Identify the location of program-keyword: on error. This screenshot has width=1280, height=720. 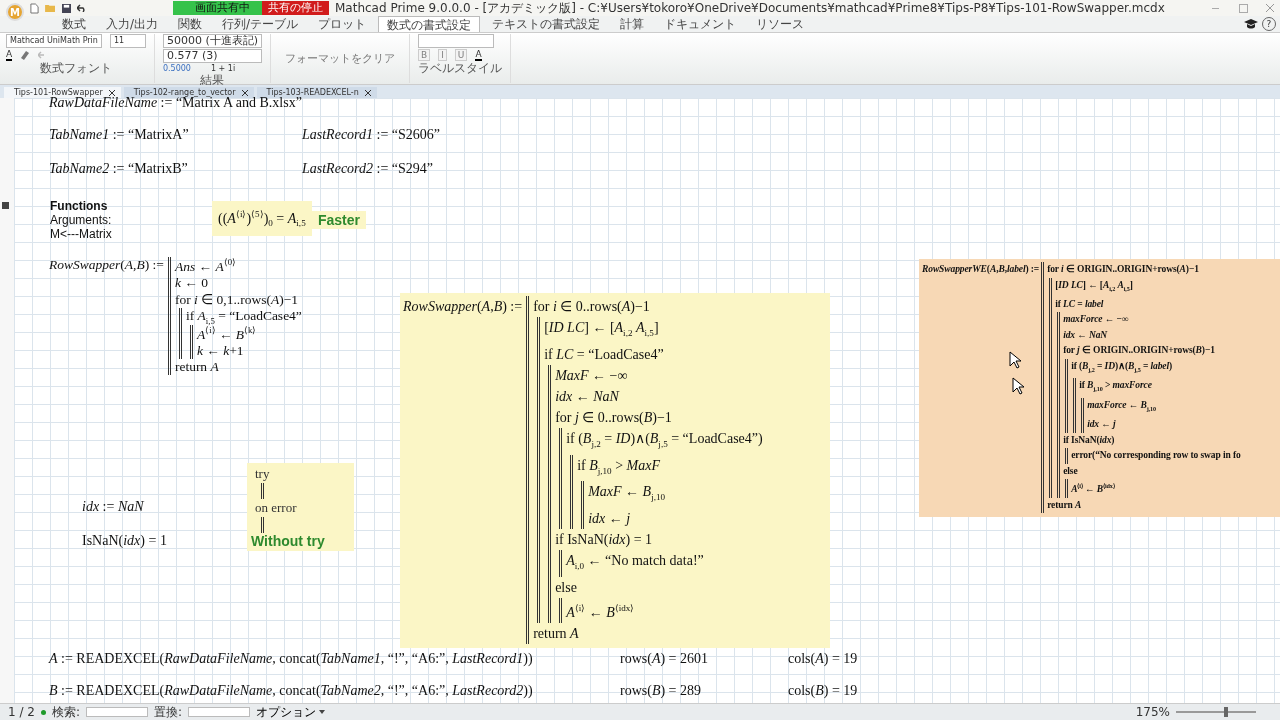
(276, 508).